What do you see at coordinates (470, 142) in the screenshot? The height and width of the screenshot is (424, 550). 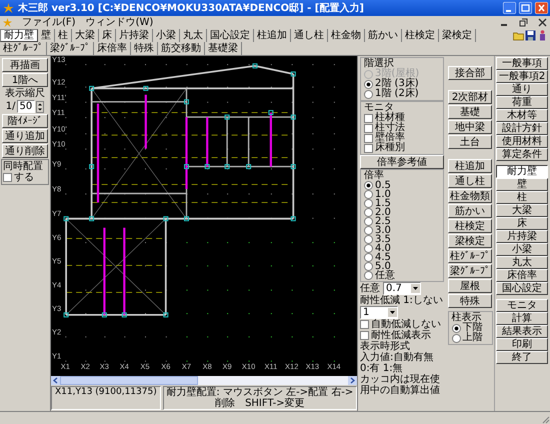 I see `panel-button: 土台` at bounding box center [470, 142].